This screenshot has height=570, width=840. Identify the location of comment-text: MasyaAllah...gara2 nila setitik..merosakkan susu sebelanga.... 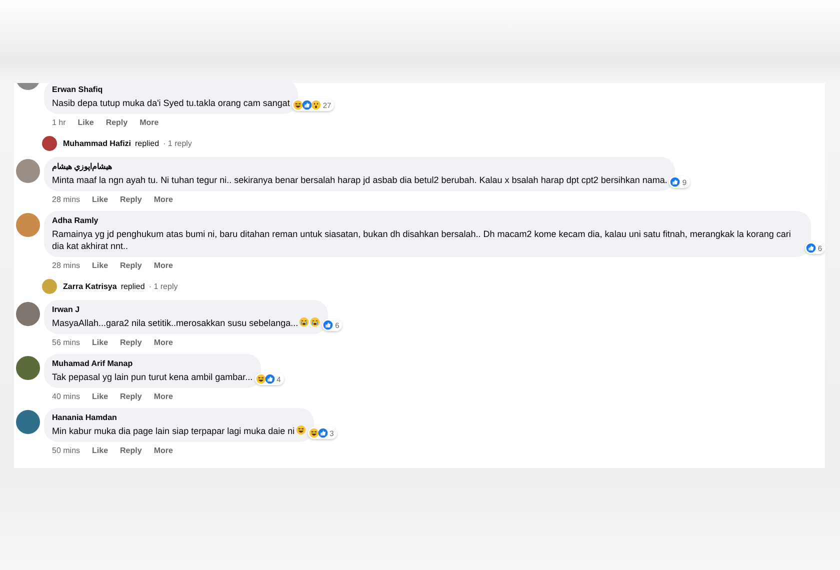
(175, 323).